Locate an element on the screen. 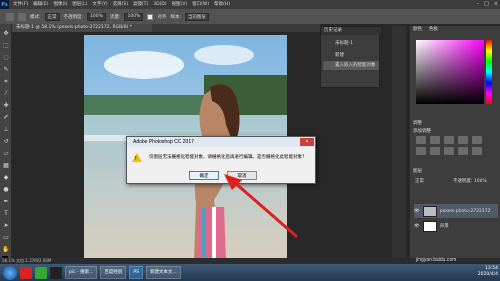 The image size is (500, 281). color-tab: 颜色 is located at coordinates (416, 30).